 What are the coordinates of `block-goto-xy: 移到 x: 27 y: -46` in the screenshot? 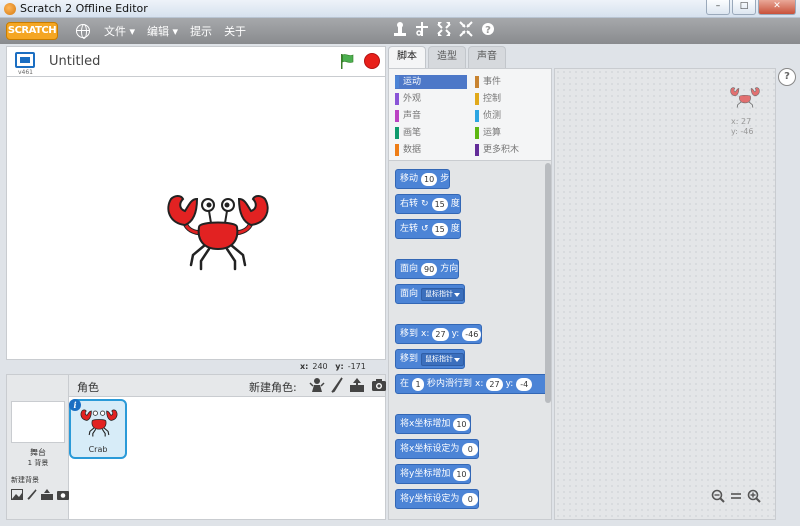 It's located at (439, 334).